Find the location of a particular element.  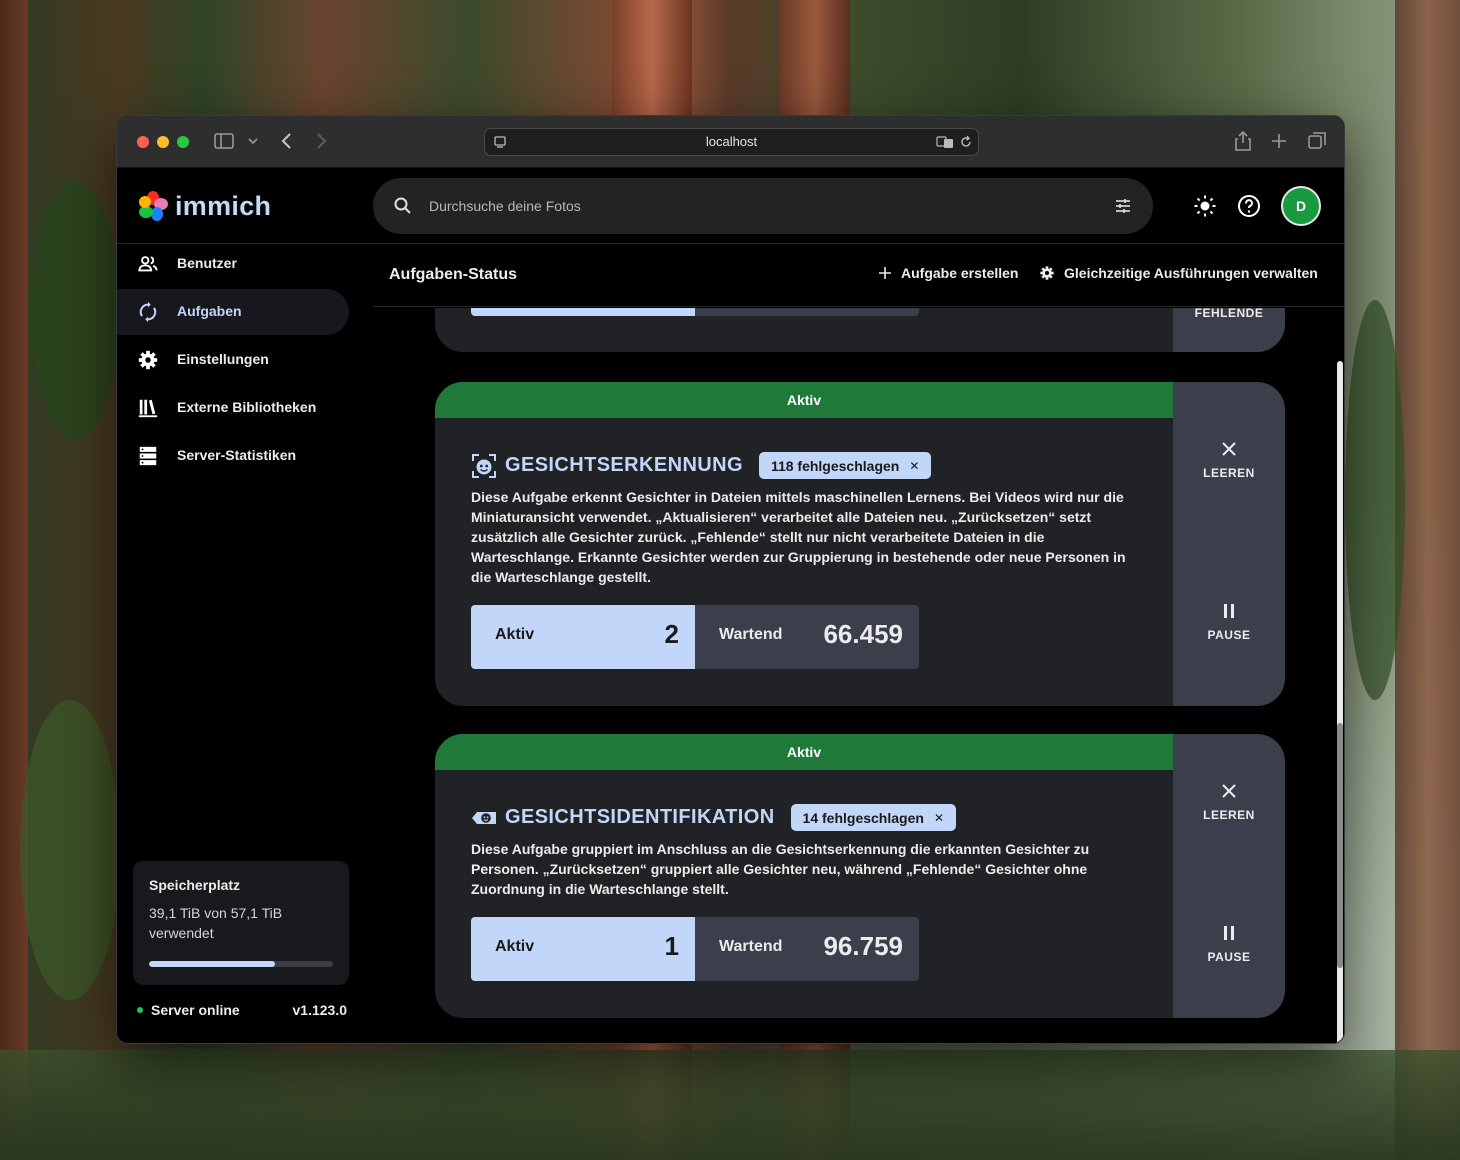

users-icon is located at coordinates (148, 264).